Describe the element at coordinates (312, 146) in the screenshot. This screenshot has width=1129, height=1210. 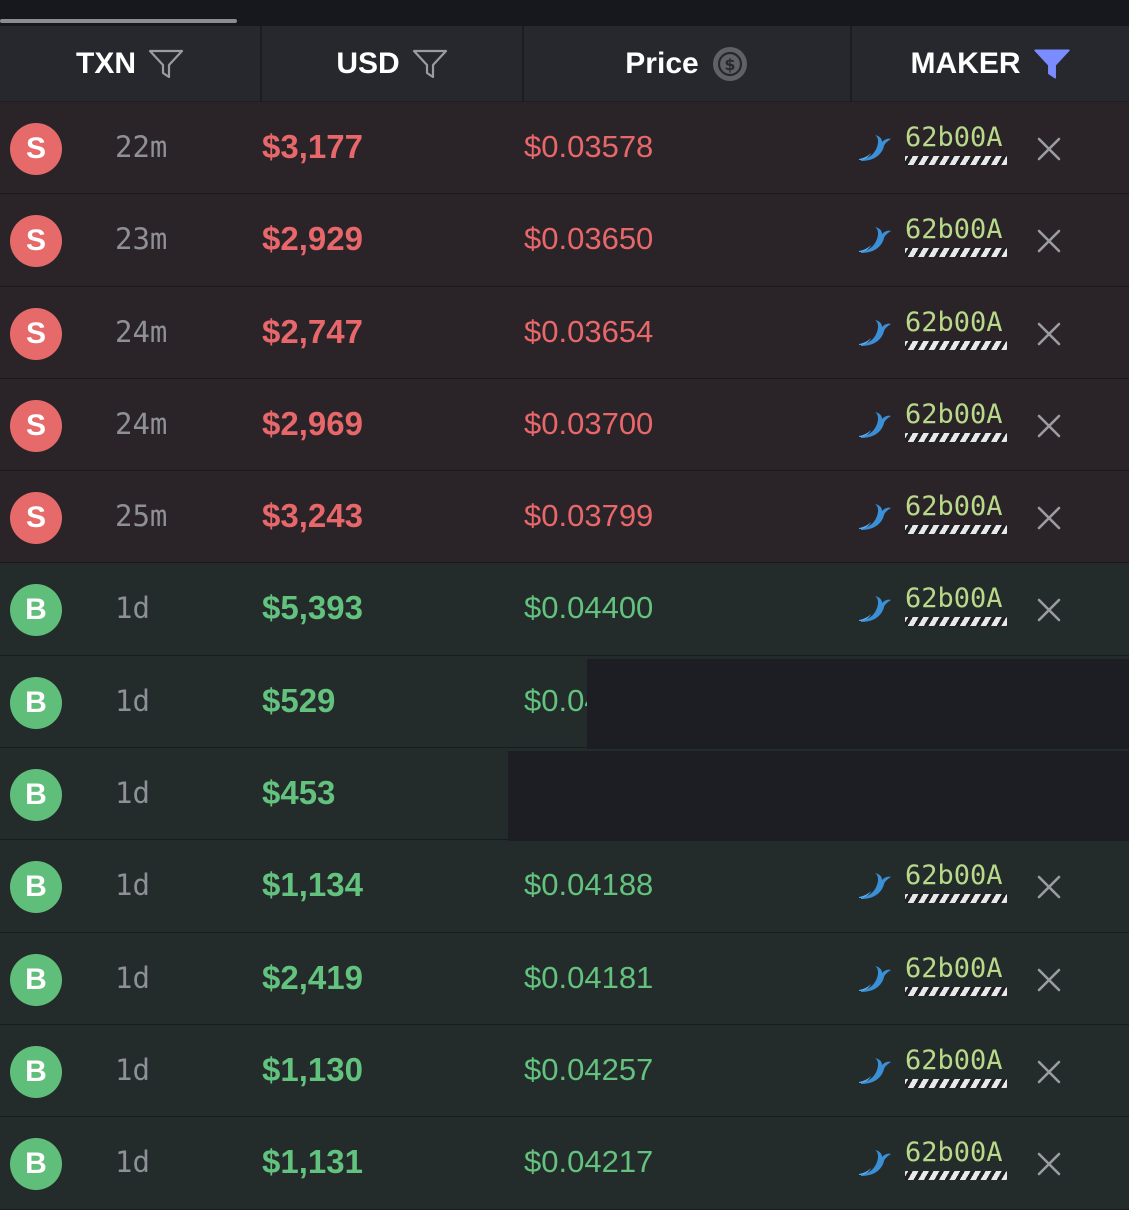
I see `trade-usd-value: $3,177` at that location.